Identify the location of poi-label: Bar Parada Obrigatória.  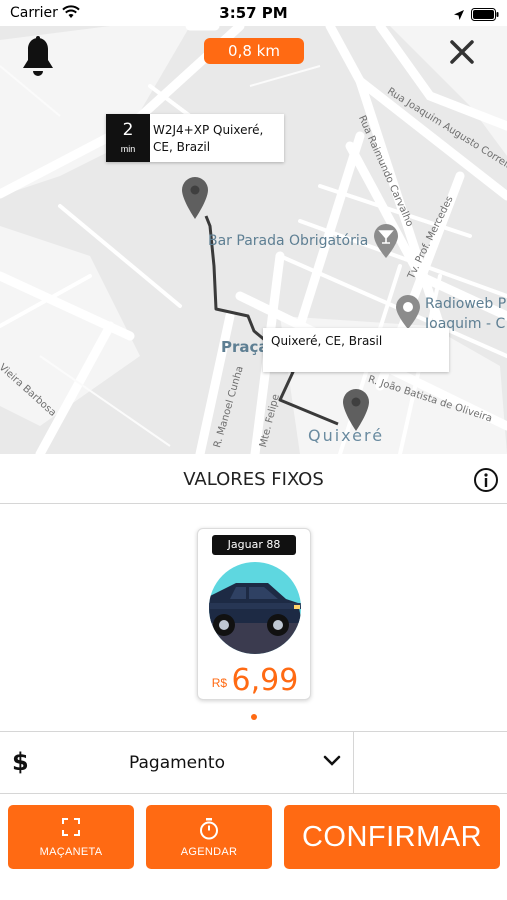
(288, 241).